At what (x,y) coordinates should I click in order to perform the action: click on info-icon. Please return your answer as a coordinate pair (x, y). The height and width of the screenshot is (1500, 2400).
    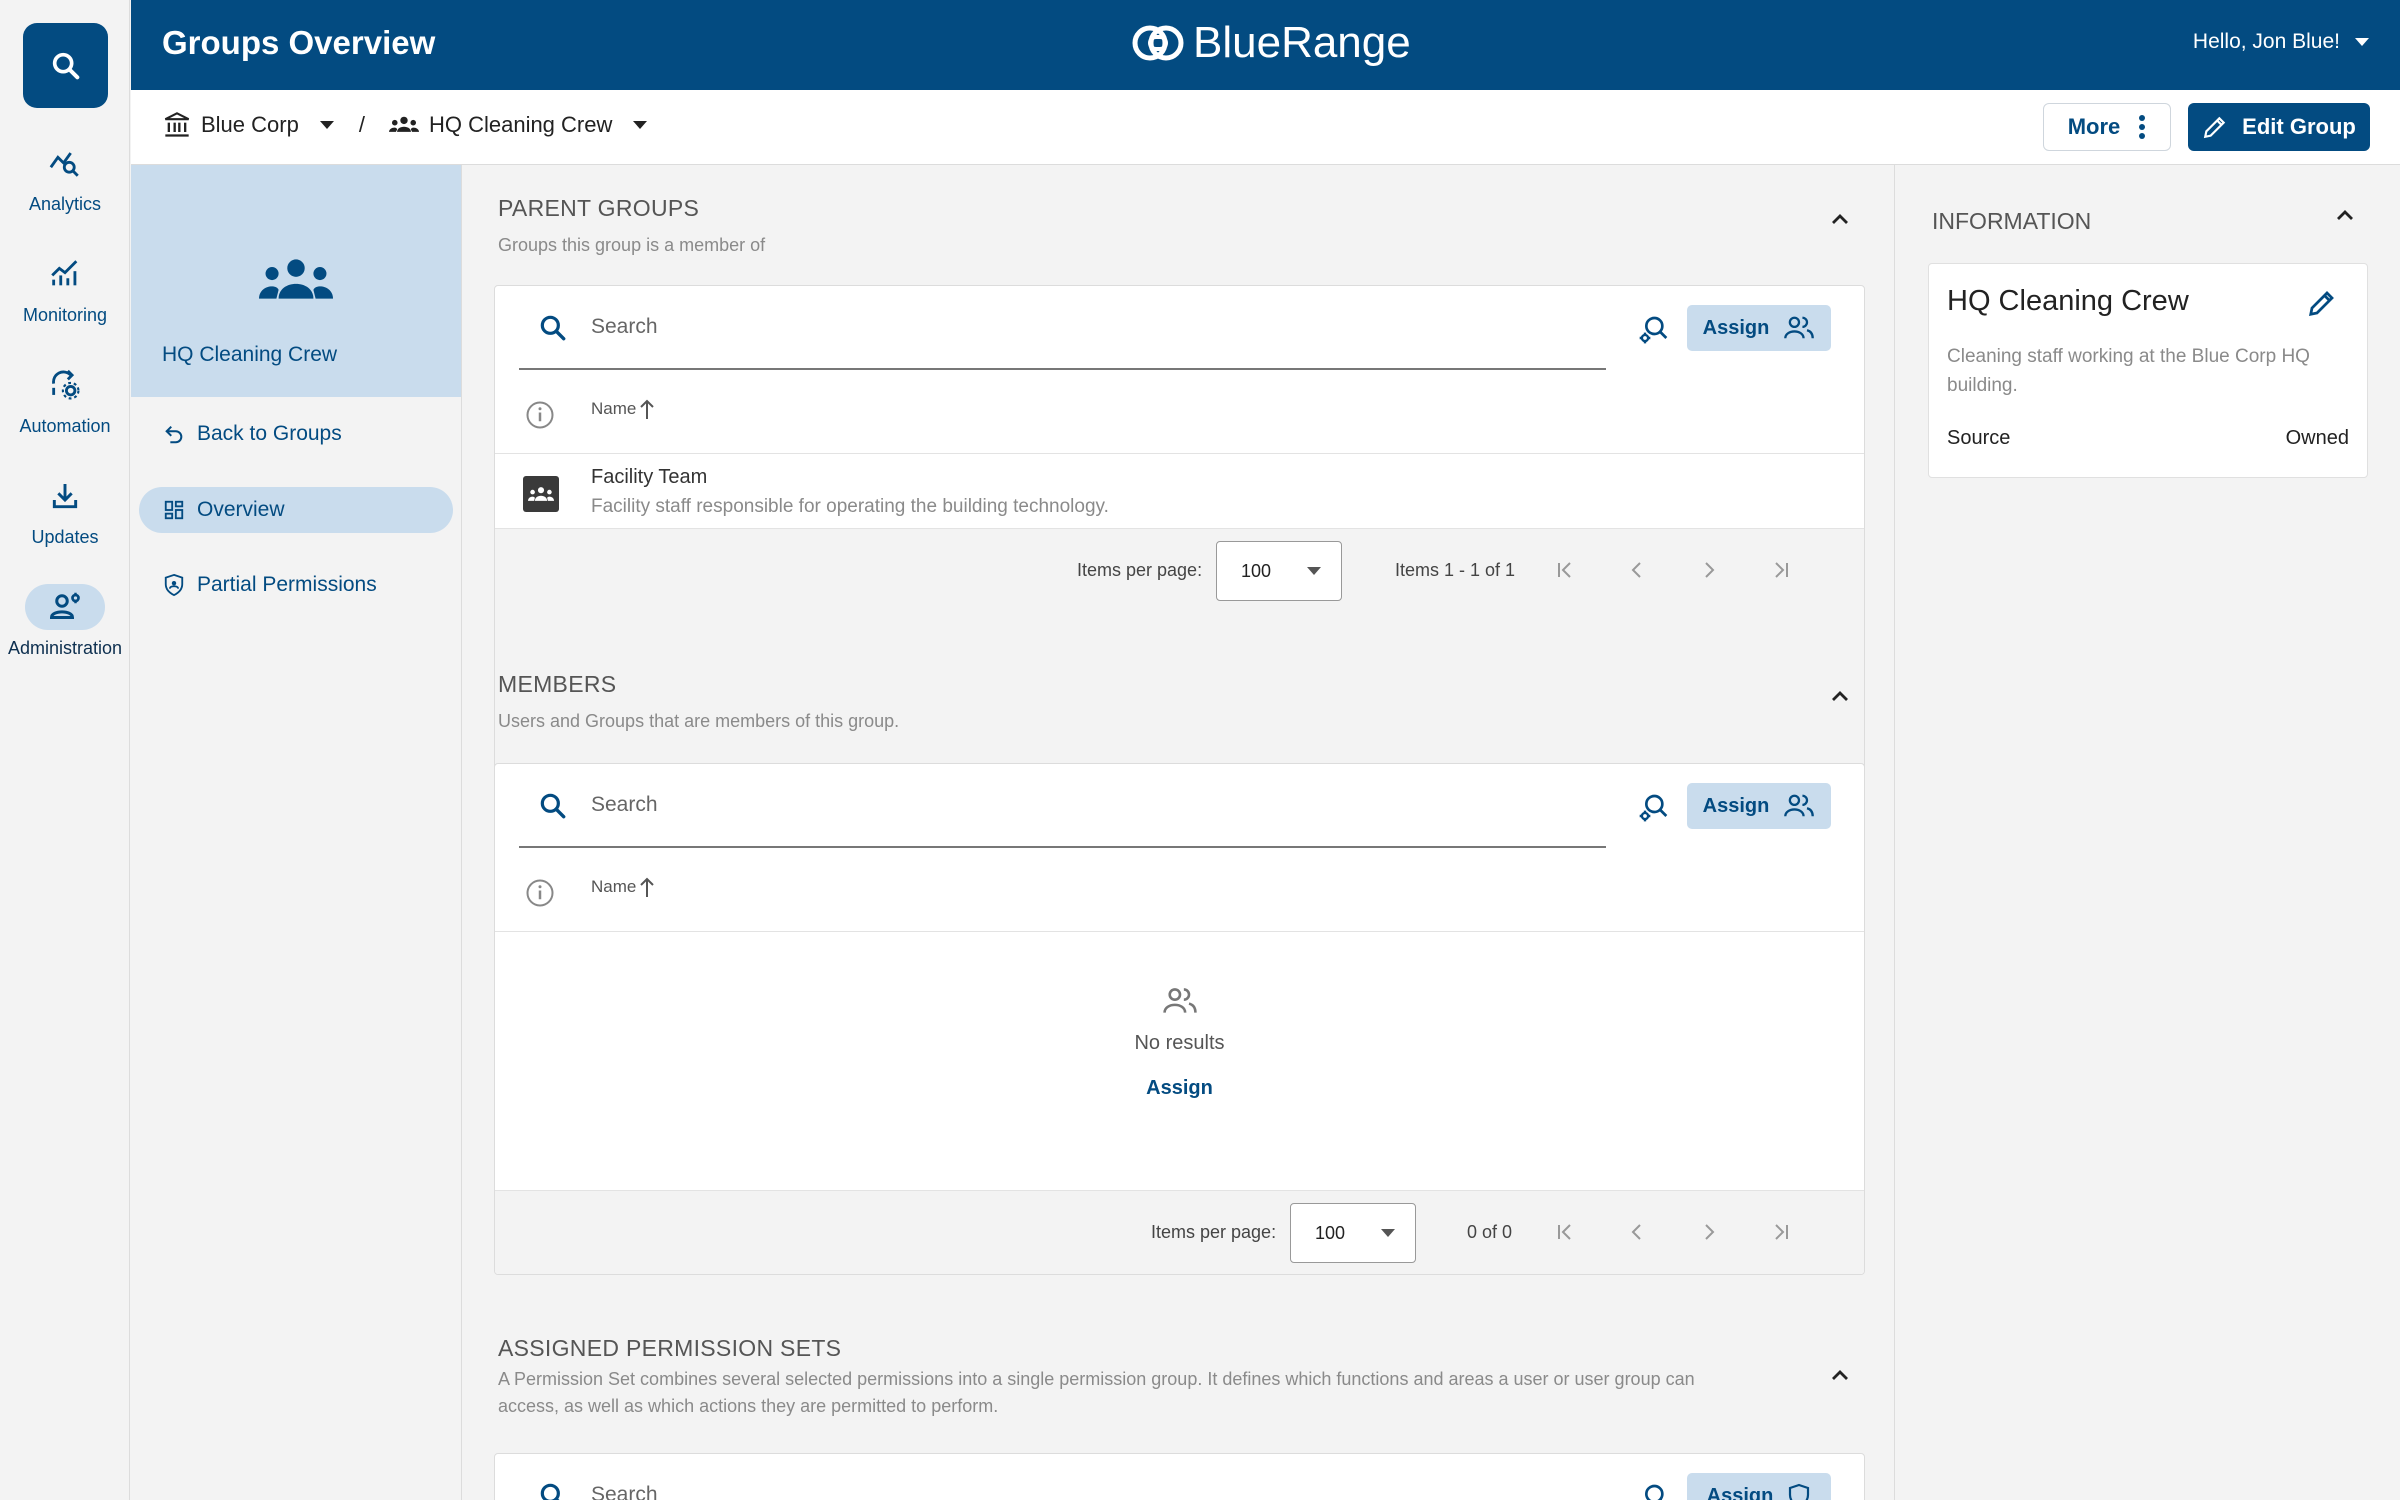
    Looking at the image, I should click on (540, 893).